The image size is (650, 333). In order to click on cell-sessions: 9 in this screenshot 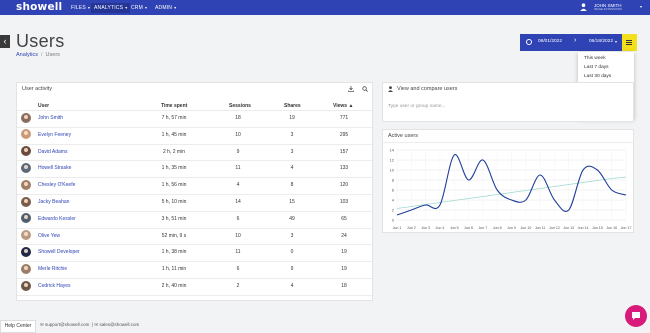, I will do `click(238, 151)`.